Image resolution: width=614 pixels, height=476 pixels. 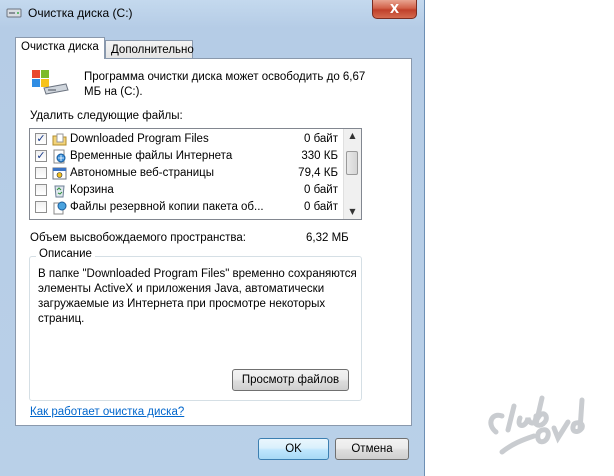 I want to click on recycle-bin-icon, so click(x=59, y=191).